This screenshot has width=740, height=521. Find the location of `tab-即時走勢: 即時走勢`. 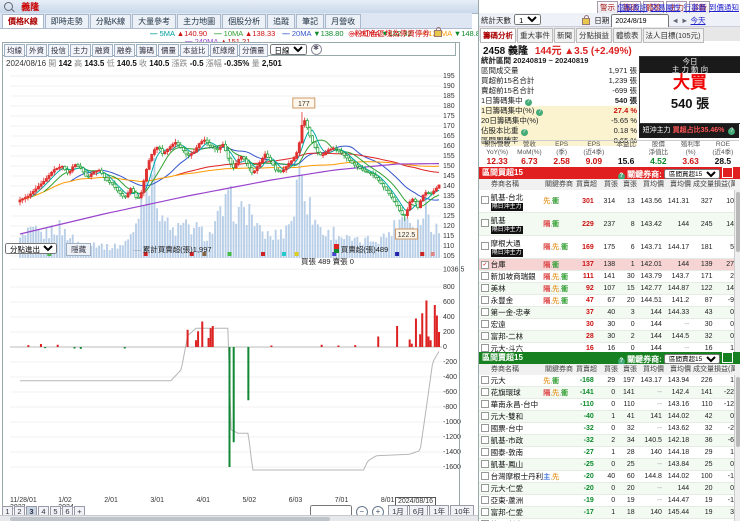

tab-即時走勢: 即時走勢 is located at coordinates (66, 21).